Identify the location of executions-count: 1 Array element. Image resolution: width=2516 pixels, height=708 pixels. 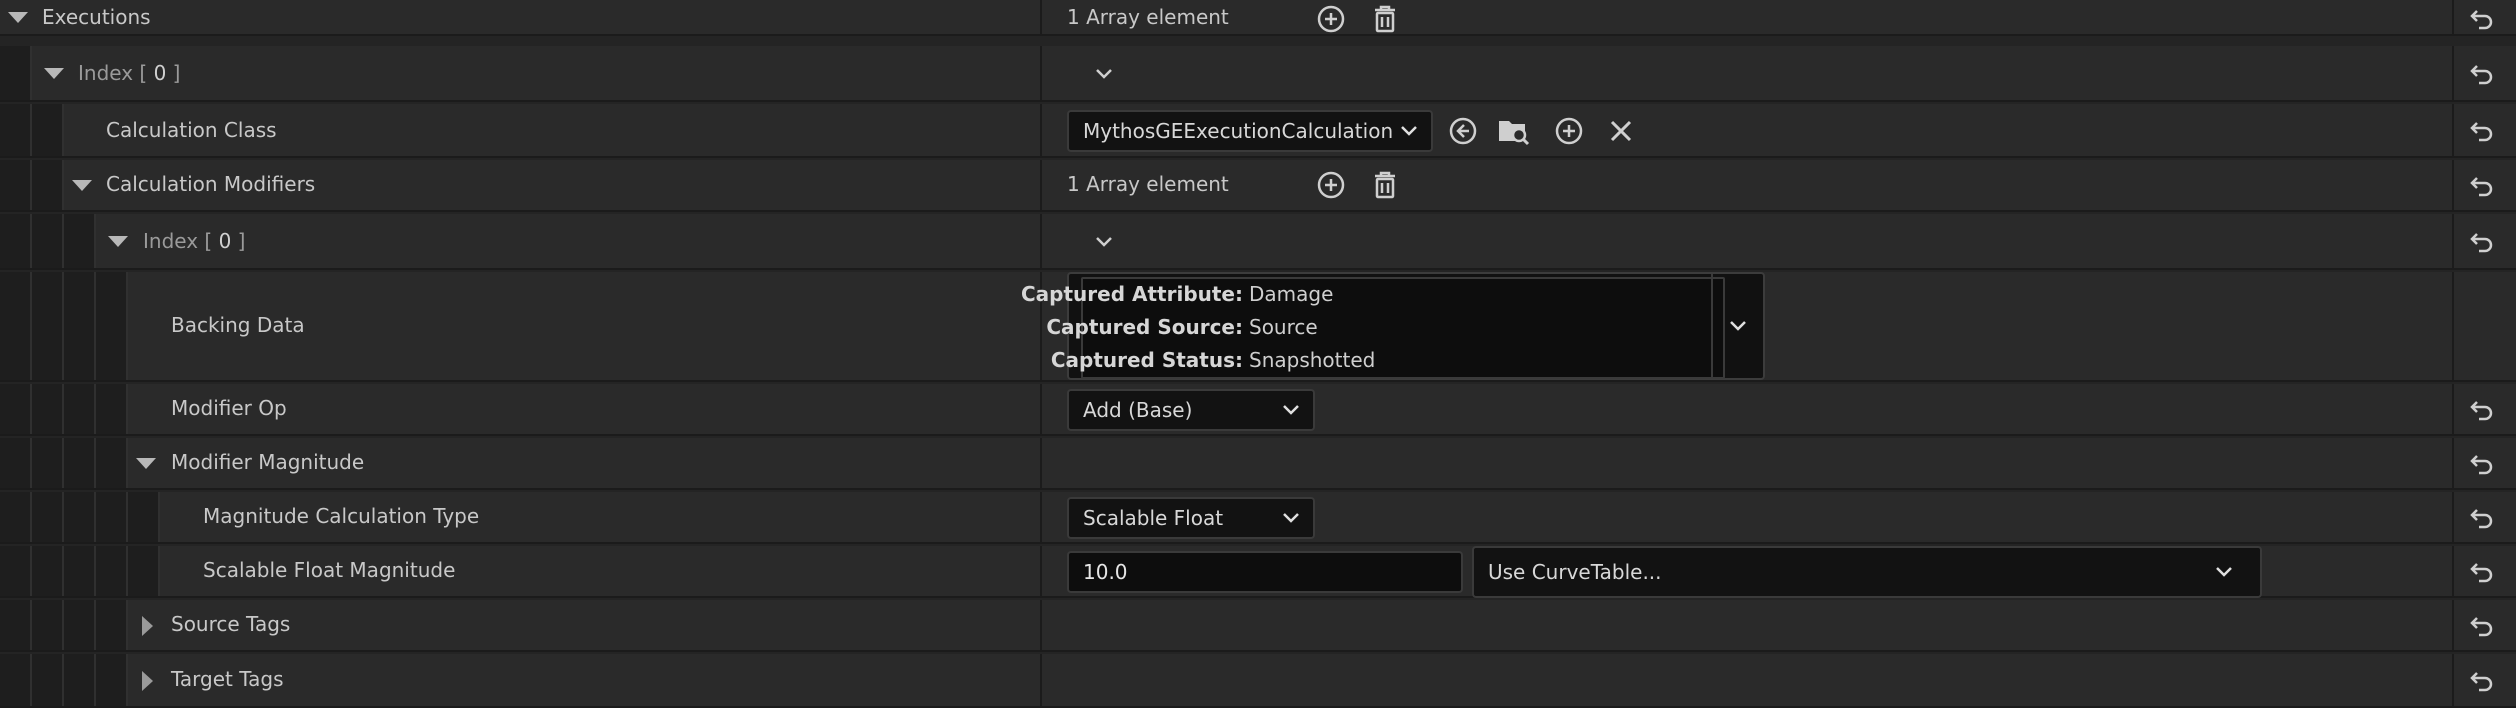
(1148, 17).